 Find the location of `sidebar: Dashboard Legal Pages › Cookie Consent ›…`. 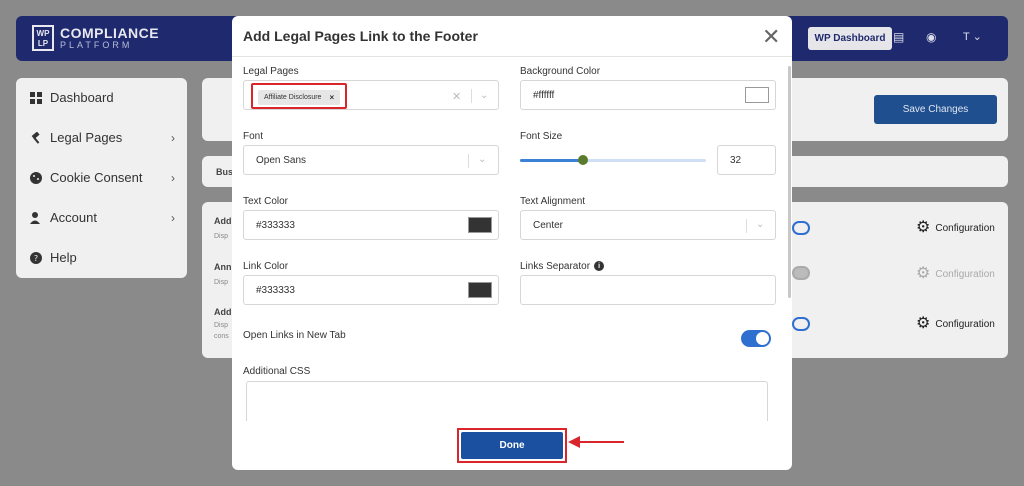

sidebar: Dashboard Legal Pages › Cookie Consent ›… is located at coordinates (101, 178).